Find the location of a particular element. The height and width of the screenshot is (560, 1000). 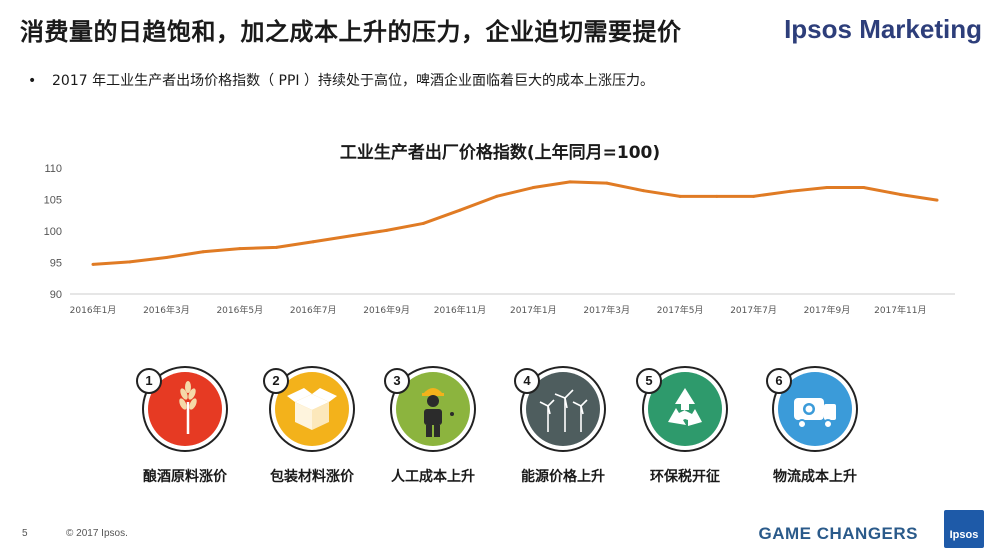

cost-factor-label: 人工成本上升 is located at coordinates (433, 477).